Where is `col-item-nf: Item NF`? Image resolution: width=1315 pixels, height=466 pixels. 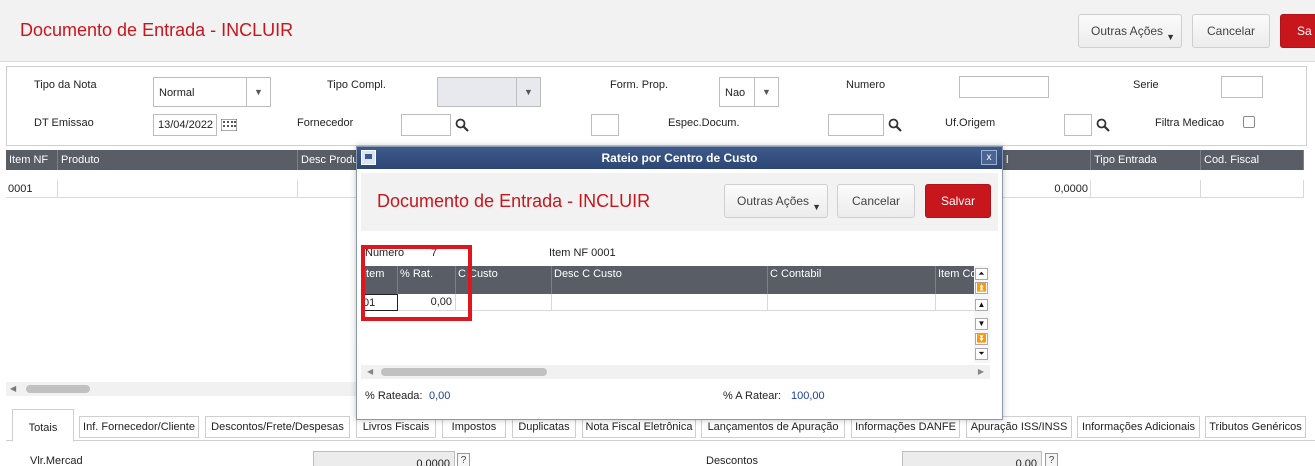
col-item-nf: Item NF is located at coordinates (32, 160).